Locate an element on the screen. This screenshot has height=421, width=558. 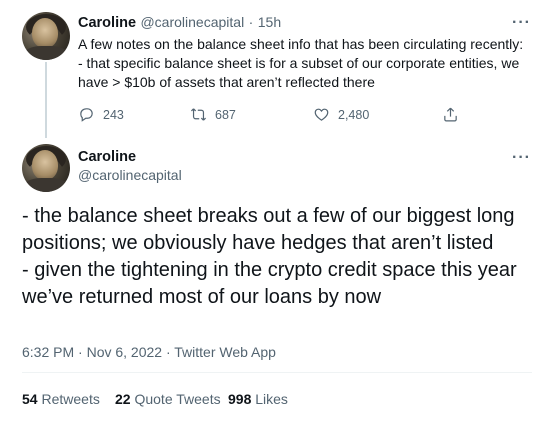
retweets-stat: 54 Retweets is located at coordinates (61, 399).